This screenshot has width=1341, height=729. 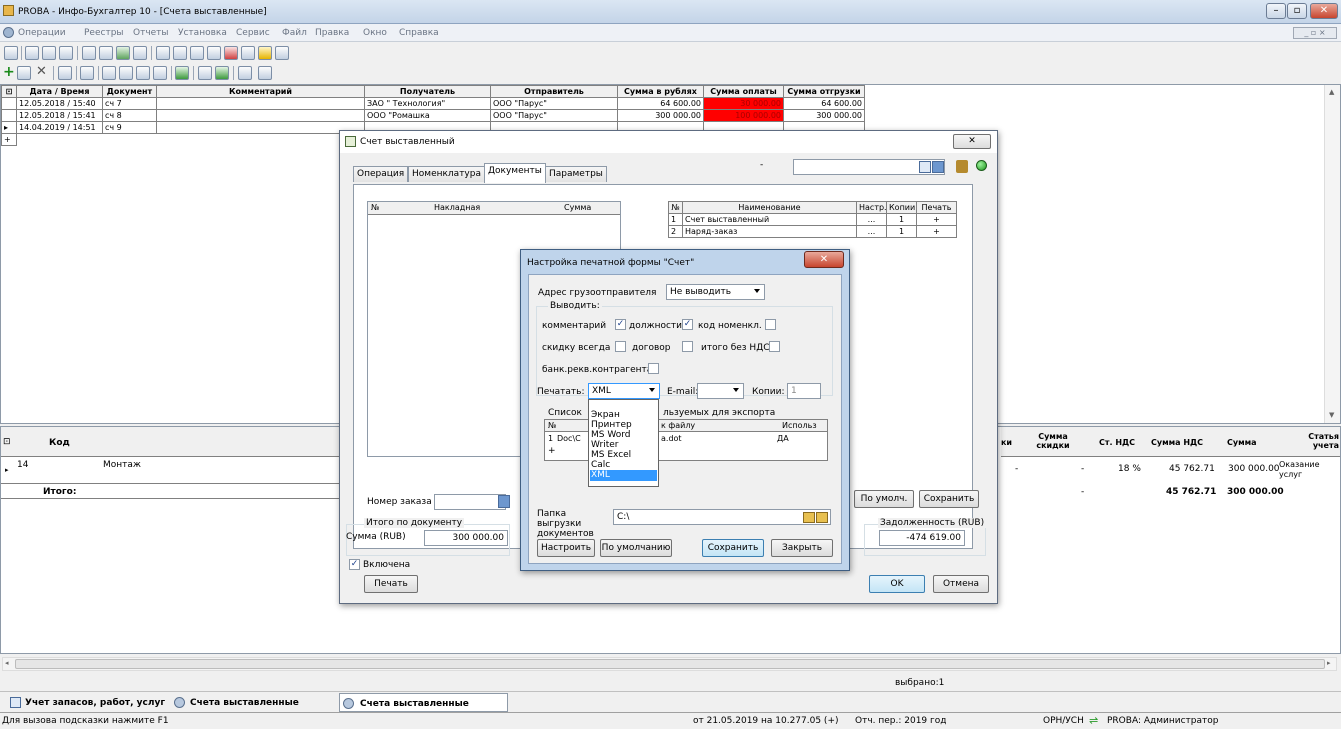 What do you see at coordinates (24, 73) in the screenshot?
I see `tool-icon` at bounding box center [24, 73].